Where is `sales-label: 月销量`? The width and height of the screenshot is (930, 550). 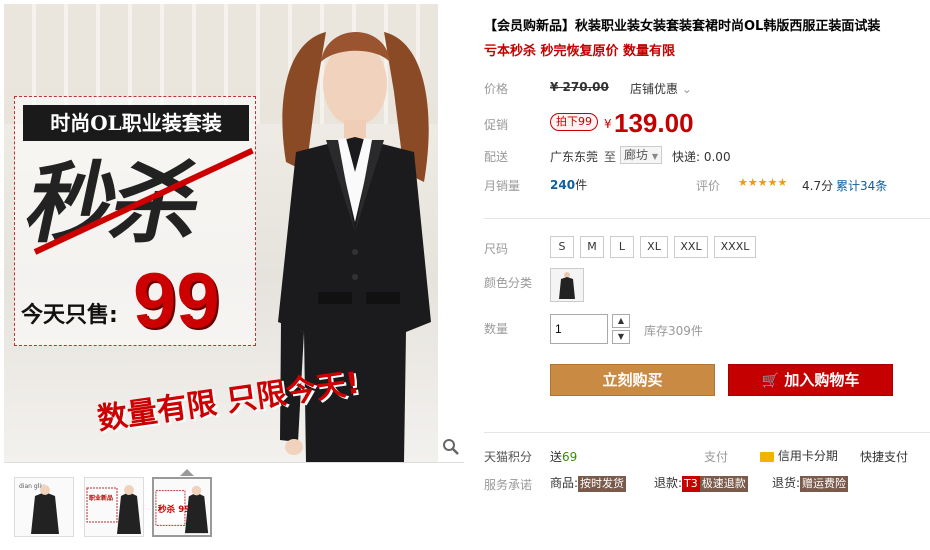 sales-label: 月销量 is located at coordinates (502, 186).